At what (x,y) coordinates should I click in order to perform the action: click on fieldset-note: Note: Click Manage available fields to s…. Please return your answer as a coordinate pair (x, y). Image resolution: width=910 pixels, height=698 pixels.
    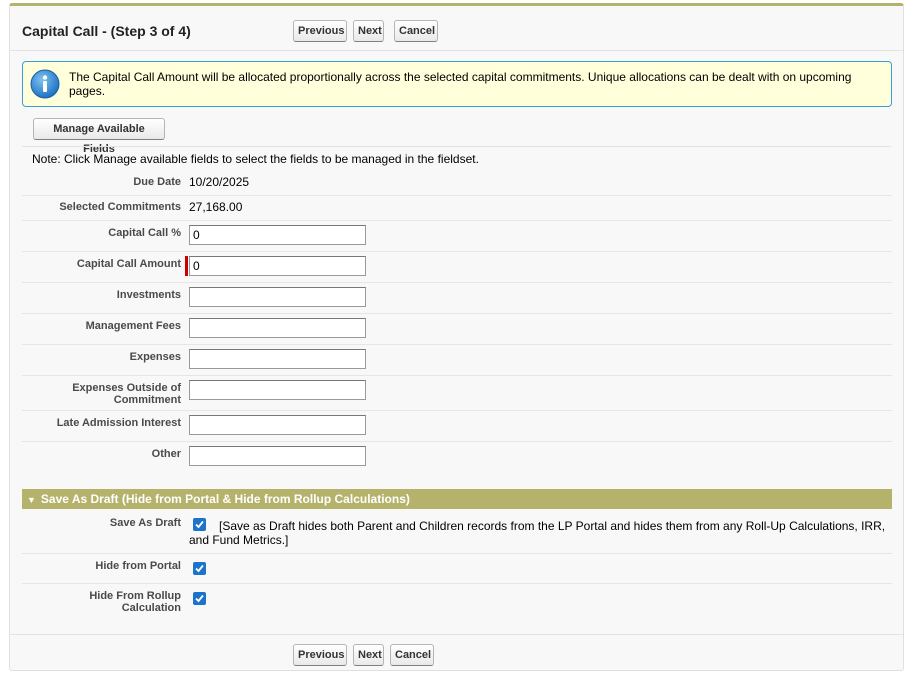
    Looking at the image, I should click on (255, 159).